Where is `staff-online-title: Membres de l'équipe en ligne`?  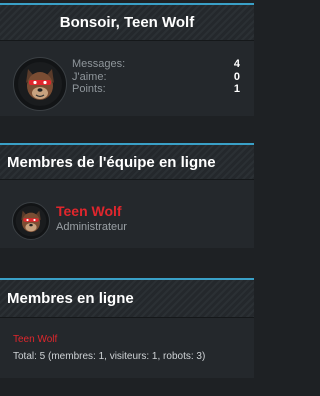
staff-online-title: Membres de l'équipe en ligne is located at coordinates (111, 162).